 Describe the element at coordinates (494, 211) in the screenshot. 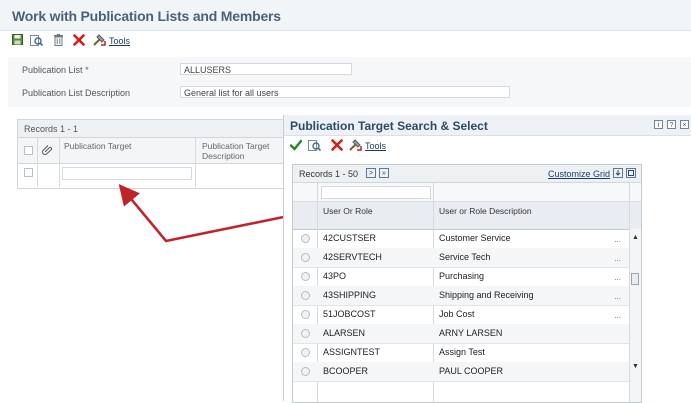

I see `column-user-or-role-description: User or Role Description` at that location.